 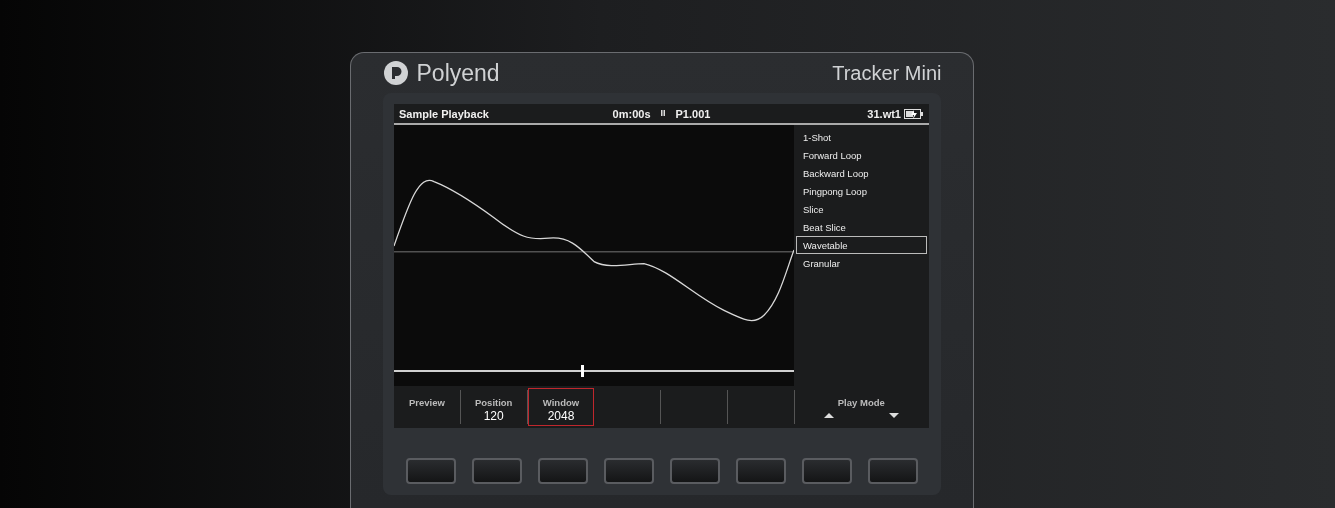 What do you see at coordinates (561, 416) in the screenshot?
I see `parameter-value: 2048` at bounding box center [561, 416].